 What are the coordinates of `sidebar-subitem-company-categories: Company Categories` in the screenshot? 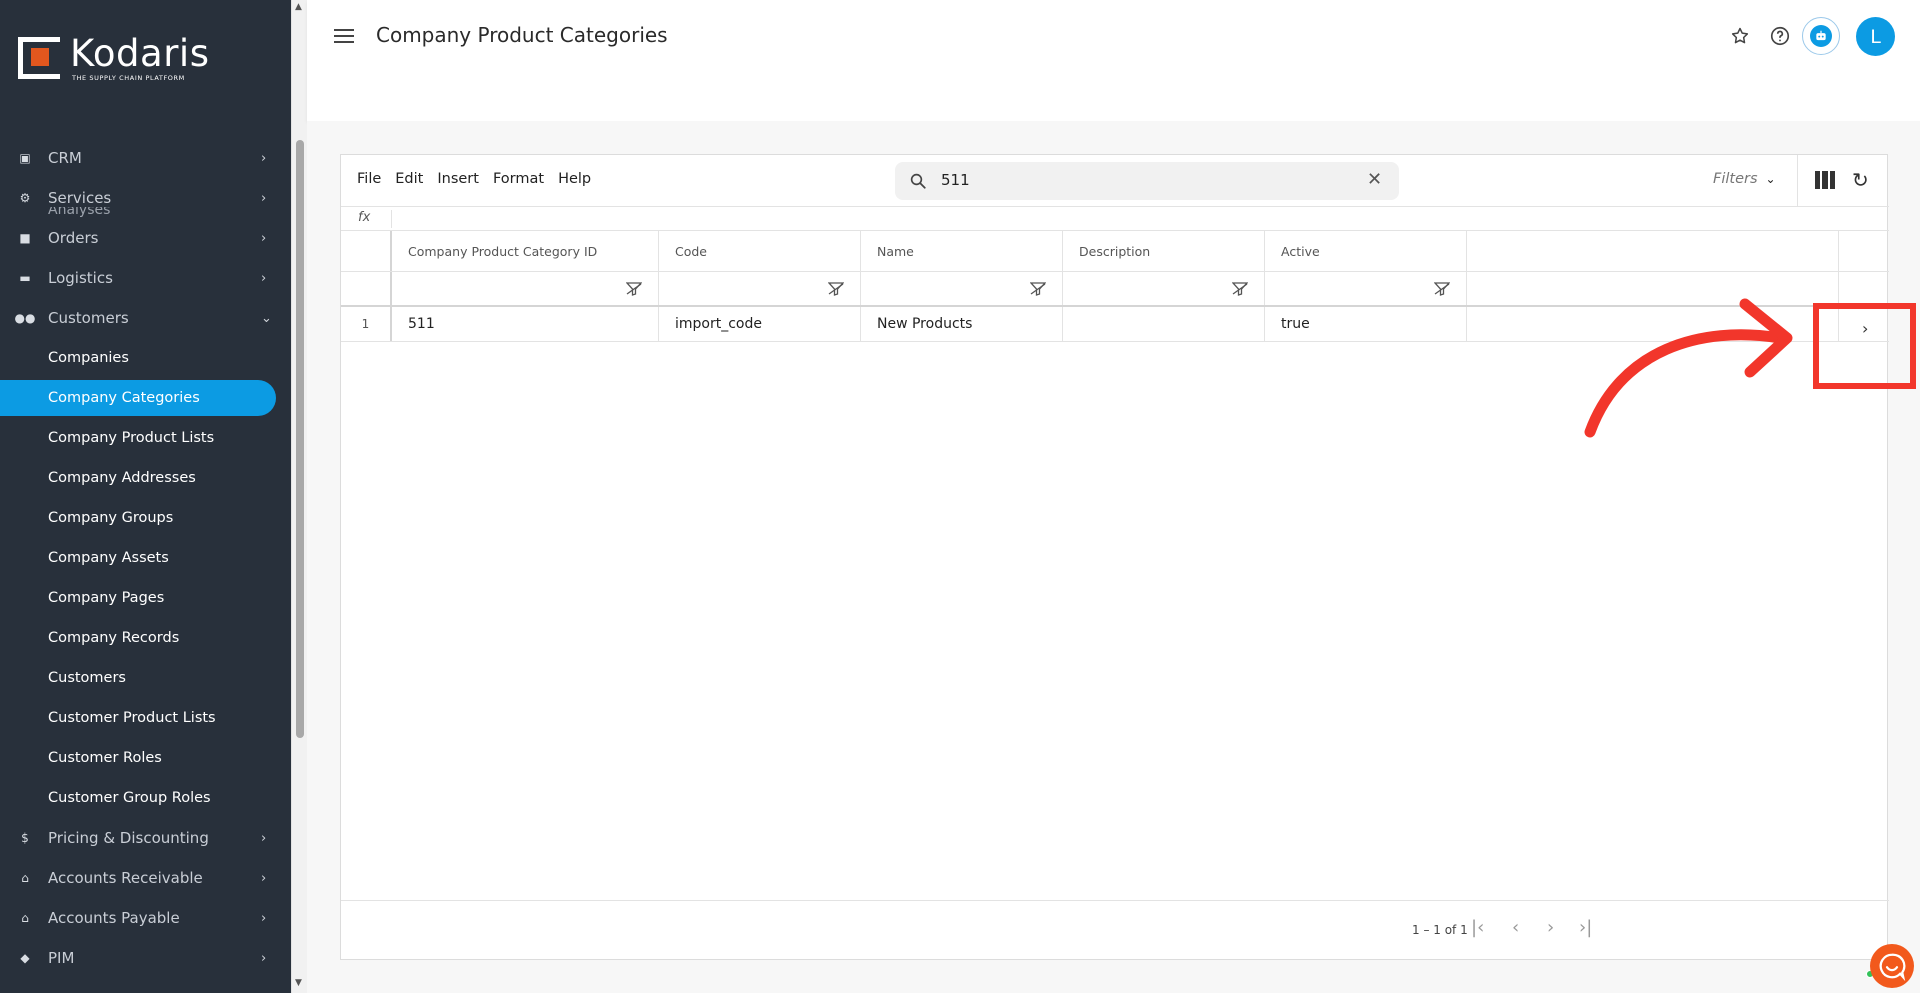 It's located at (138, 398).